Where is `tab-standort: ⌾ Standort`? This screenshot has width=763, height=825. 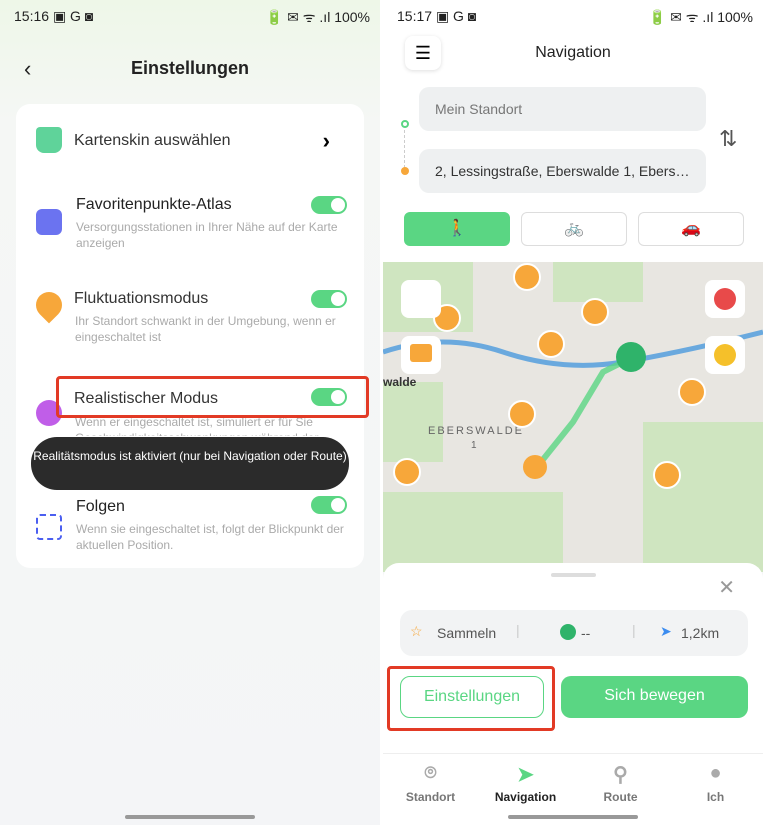
tab-standort: ⌾ Standort is located at coordinates (430, 783).